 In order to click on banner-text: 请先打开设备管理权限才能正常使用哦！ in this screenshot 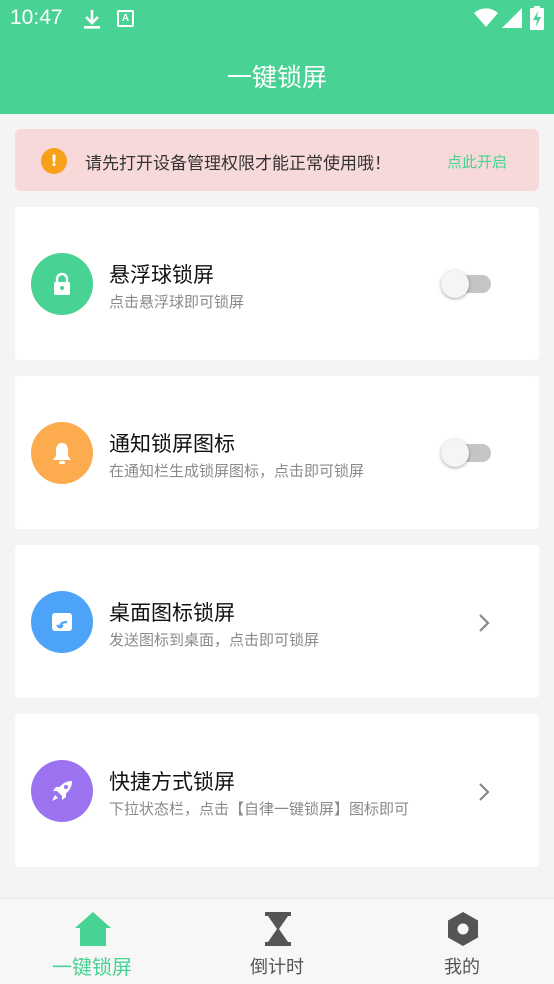, I will do `click(238, 164)`.